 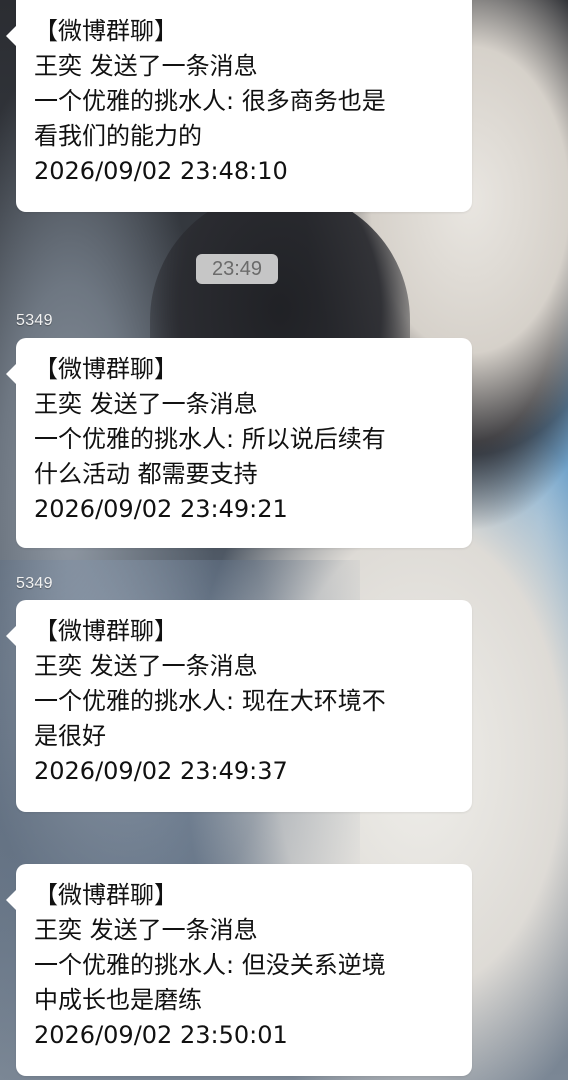 I want to click on message-text-line: 是很好, so click(x=70, y=736).